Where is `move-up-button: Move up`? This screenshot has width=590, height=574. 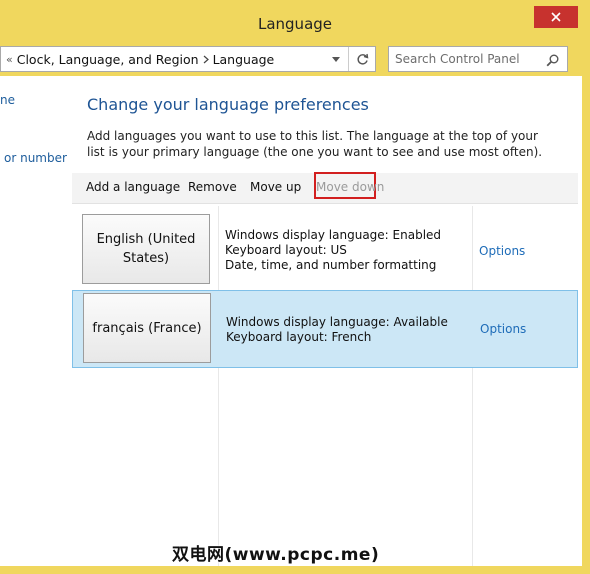
move-up-button: Move up is located at coordinates (275, 187).